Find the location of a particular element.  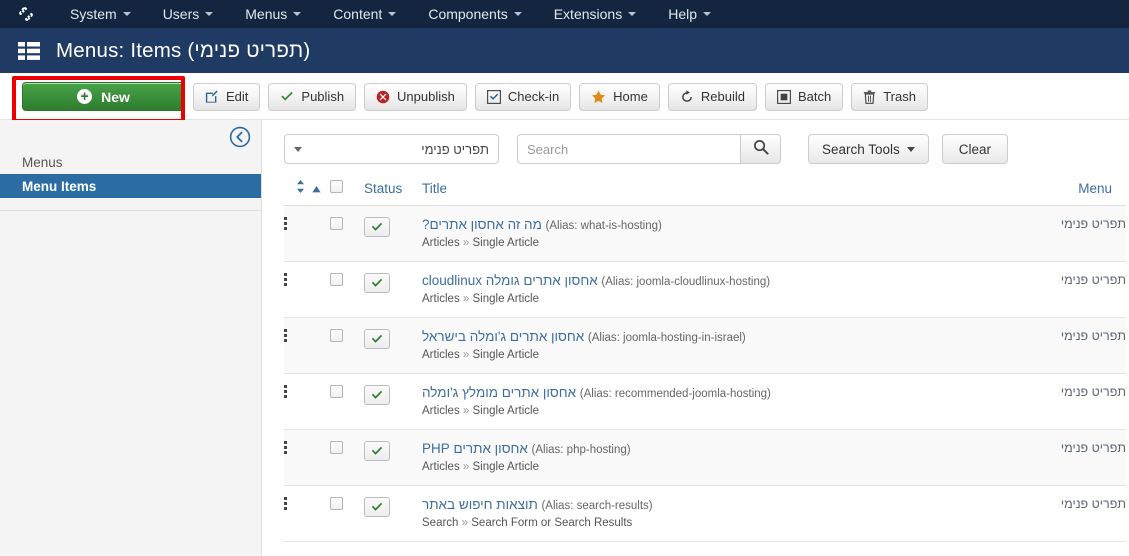

home-button: Home is located at coordinates (619, 96).